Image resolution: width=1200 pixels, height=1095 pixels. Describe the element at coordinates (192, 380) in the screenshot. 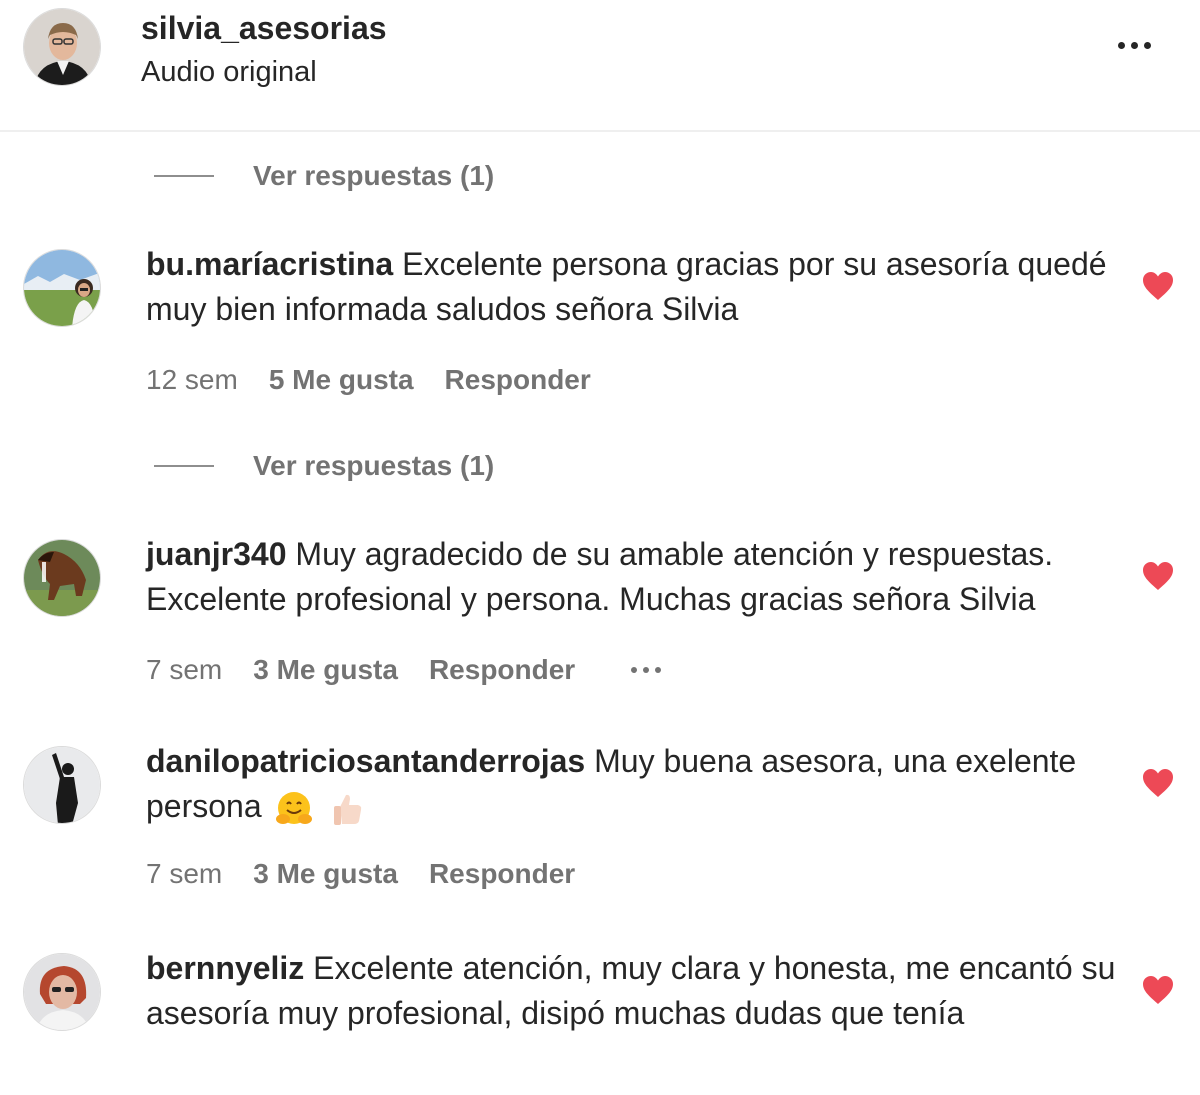

I see `comment-time: 12 sem` at that location.